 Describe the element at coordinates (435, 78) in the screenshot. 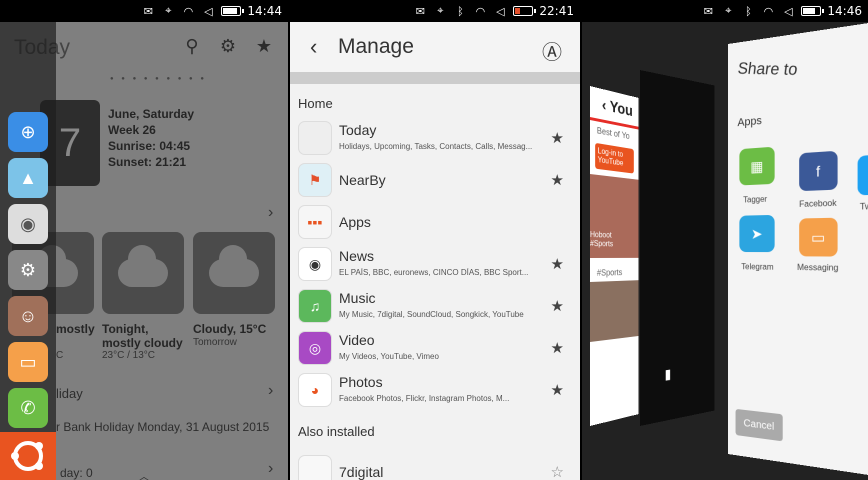

I see `divider` at that location.